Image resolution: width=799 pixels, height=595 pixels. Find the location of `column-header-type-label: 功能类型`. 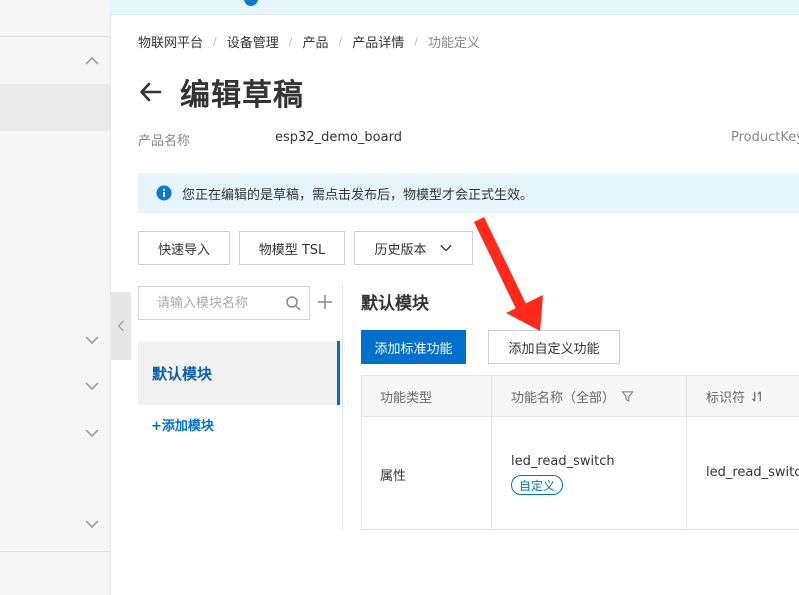

column-header-type-label: 功能类型 is located at coordinates (406, 398).